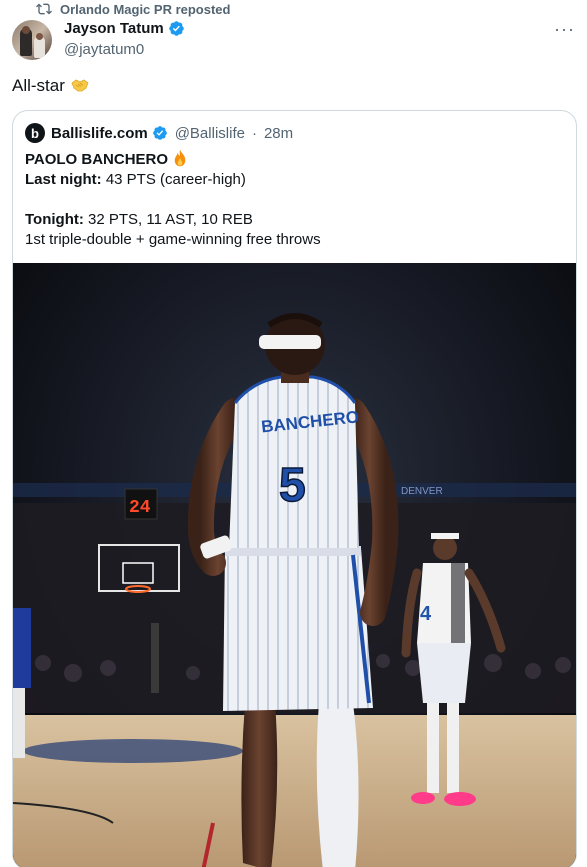 This screenshot has height=867, width=587. I want to click on avatar, so click(32, 40).